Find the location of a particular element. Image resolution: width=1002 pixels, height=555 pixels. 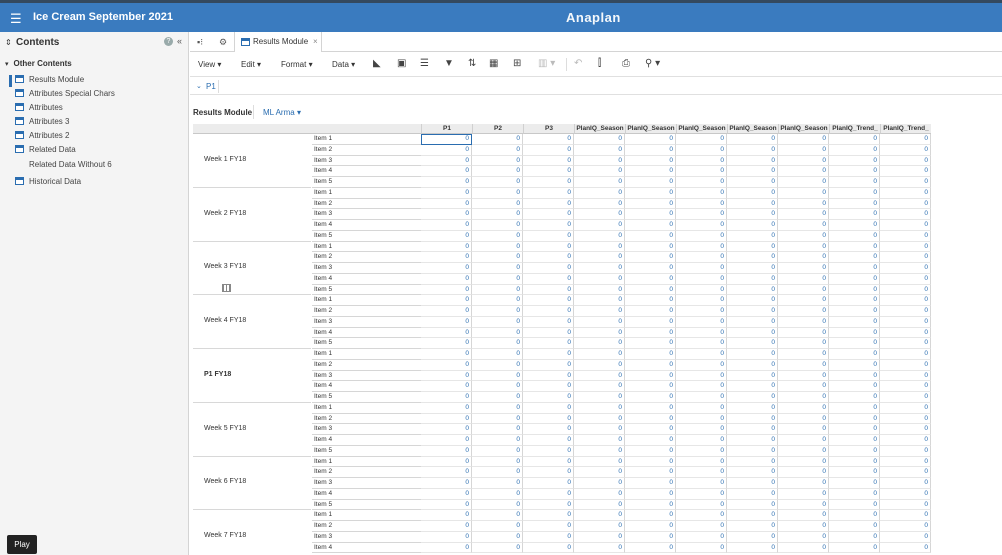

row-group: Week 7 FY18 is located at coordinates (252, 532).